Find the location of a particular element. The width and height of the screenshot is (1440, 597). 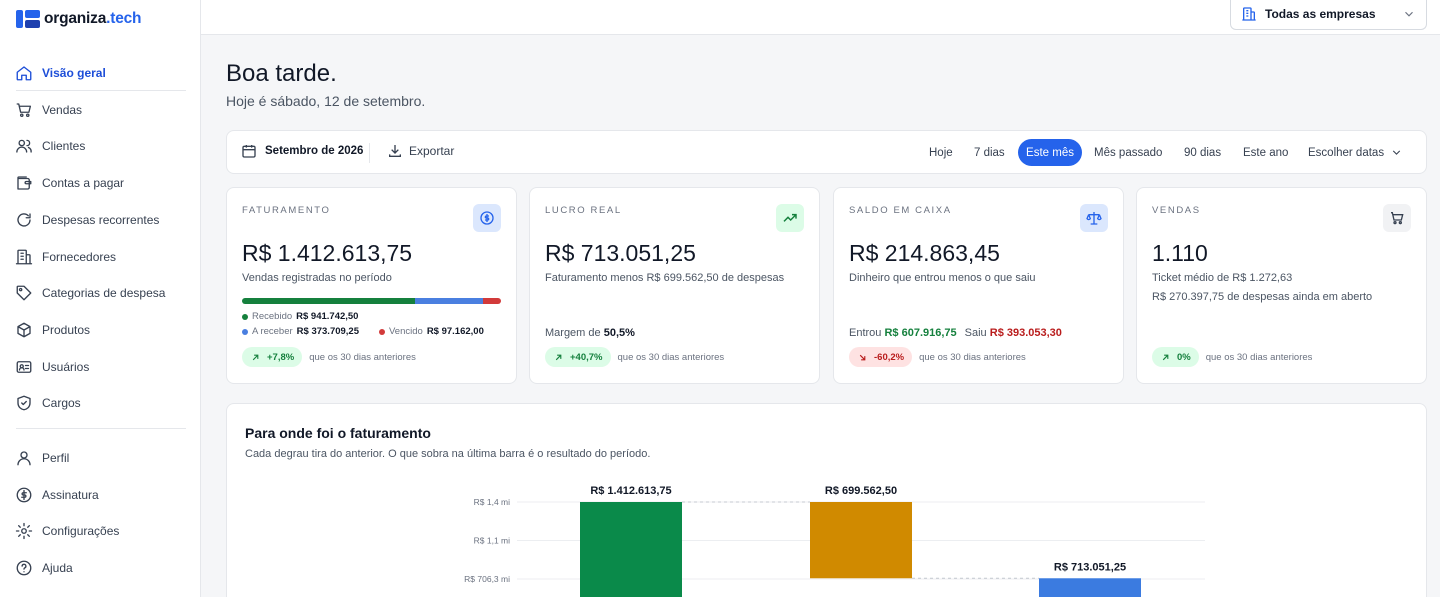

sidebar-item-label: Assinatura is located at coordinates (70, 494).